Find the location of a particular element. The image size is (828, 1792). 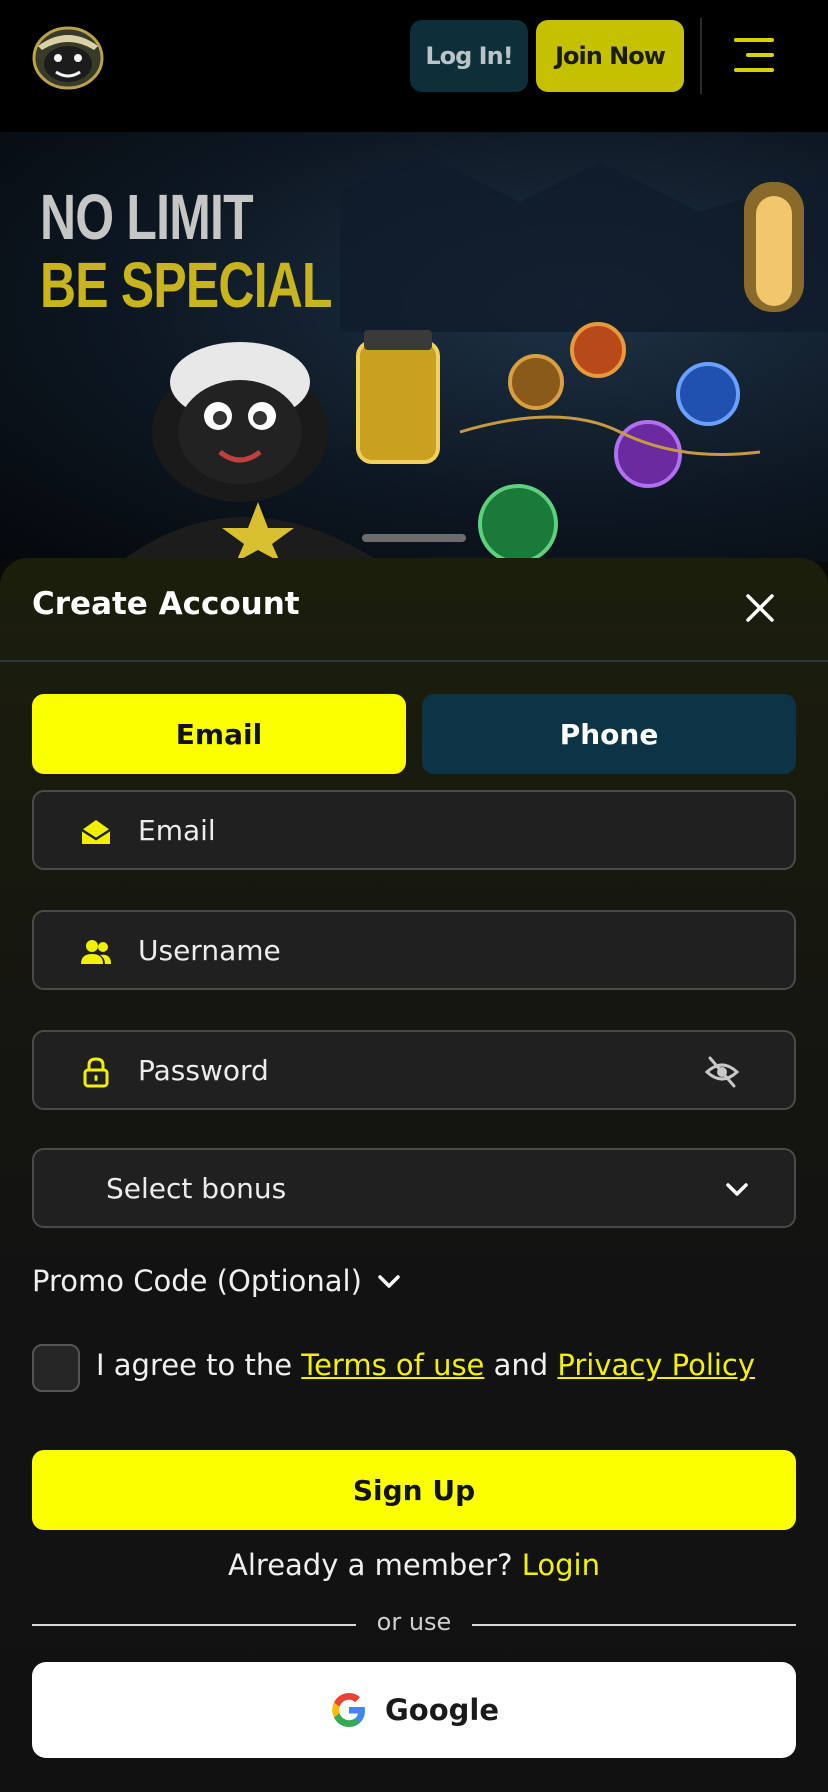

close-icon is located at coordinates (760, 608).